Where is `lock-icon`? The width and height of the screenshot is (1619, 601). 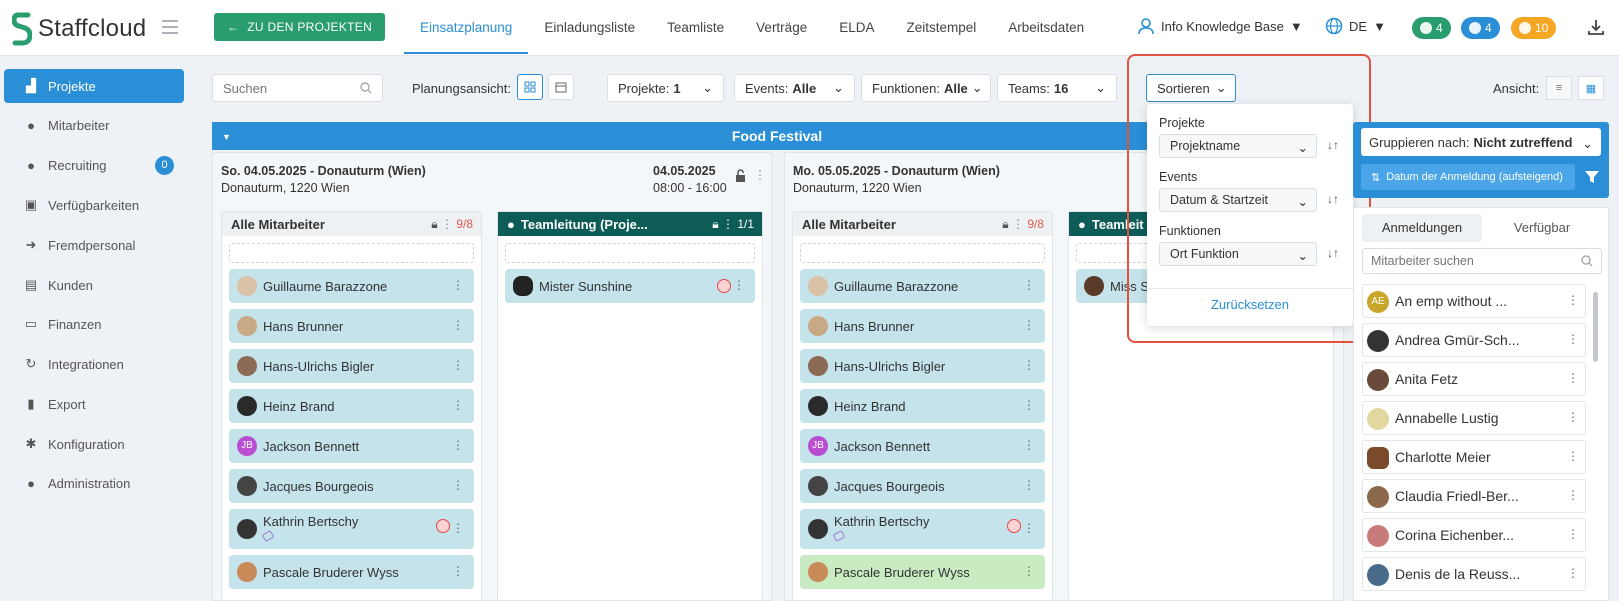 lock-icon is located at coordinates (740, 177).